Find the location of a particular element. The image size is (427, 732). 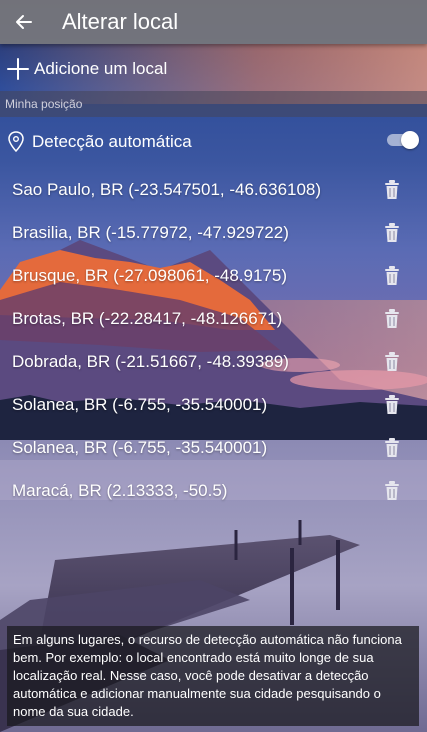

section-title: Minha posição is located at coordinates (44, 104).